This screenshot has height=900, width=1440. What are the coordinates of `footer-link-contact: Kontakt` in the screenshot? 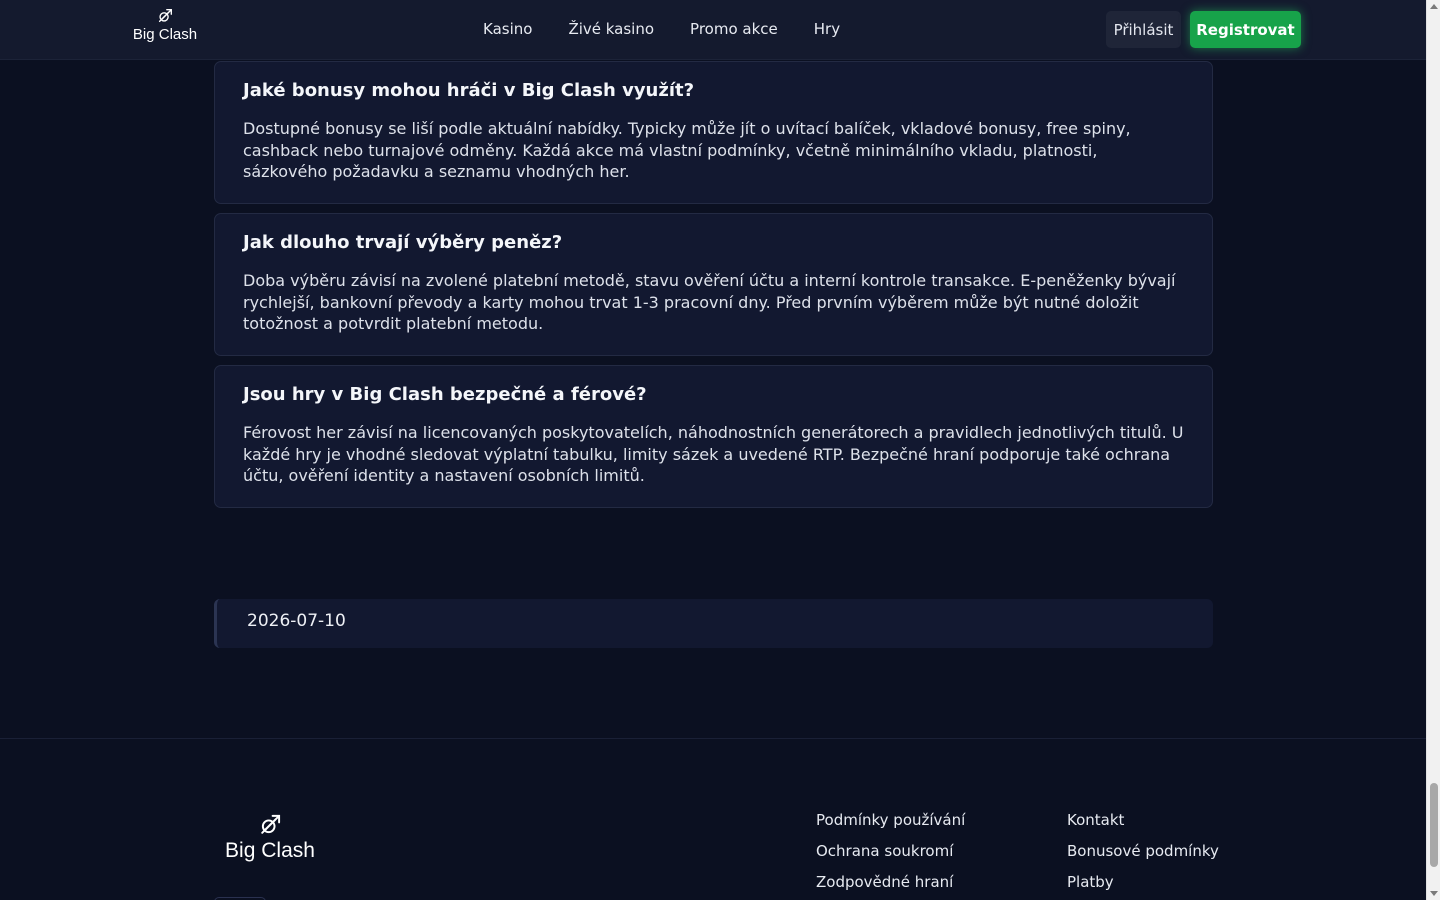 It's located at (1143, 820).